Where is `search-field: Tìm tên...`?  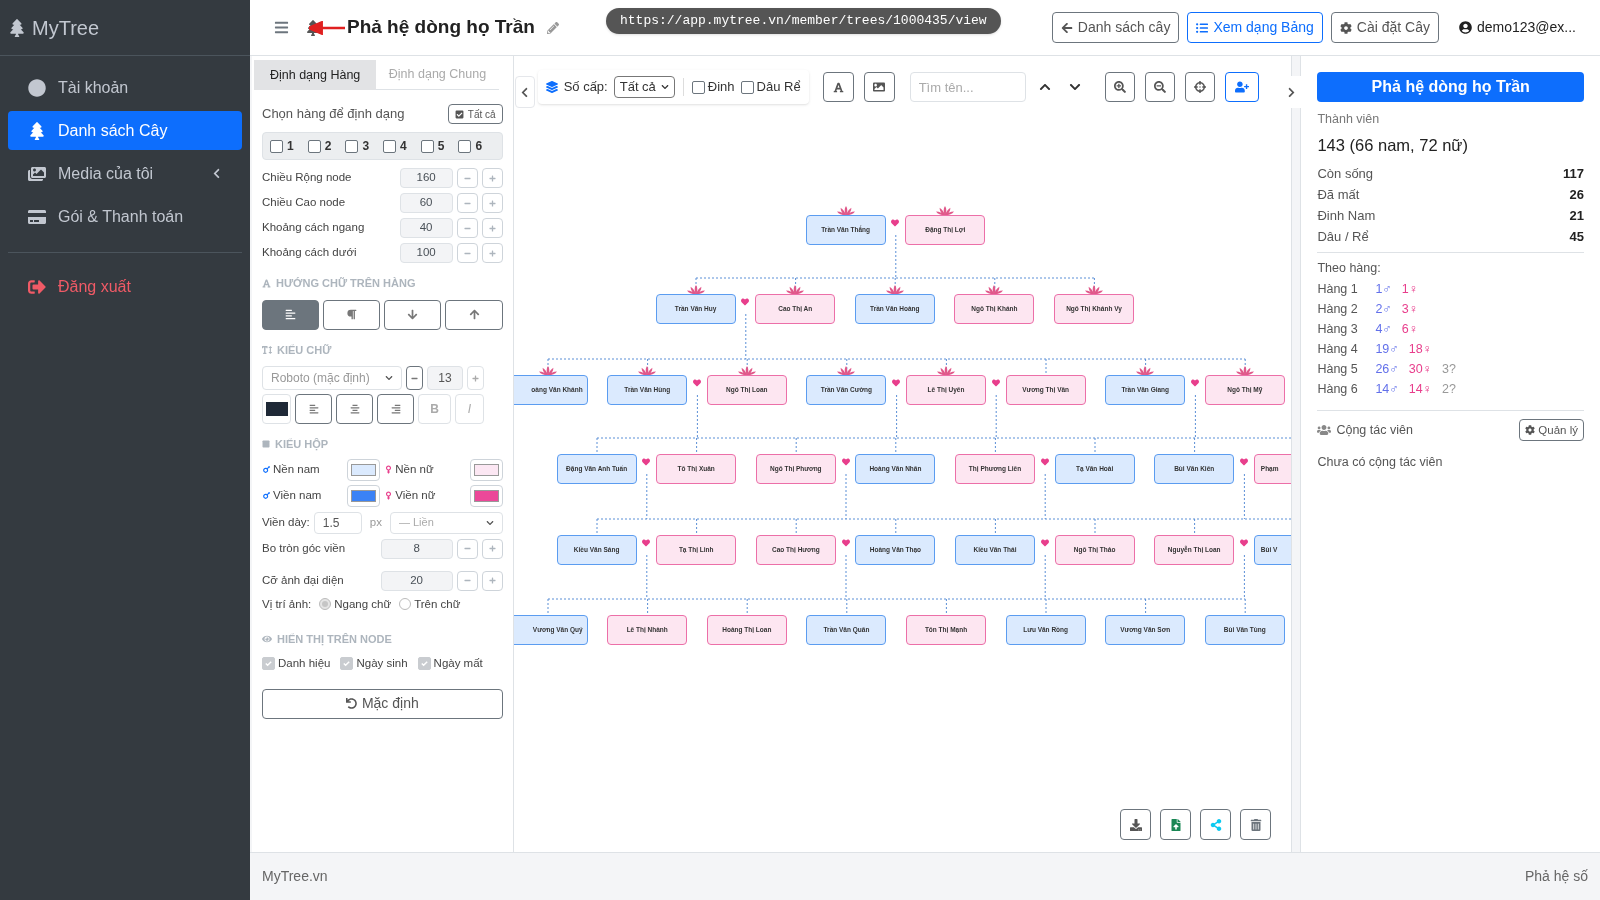 search-field: Tìm tên... is located at coordinates (967, 87).